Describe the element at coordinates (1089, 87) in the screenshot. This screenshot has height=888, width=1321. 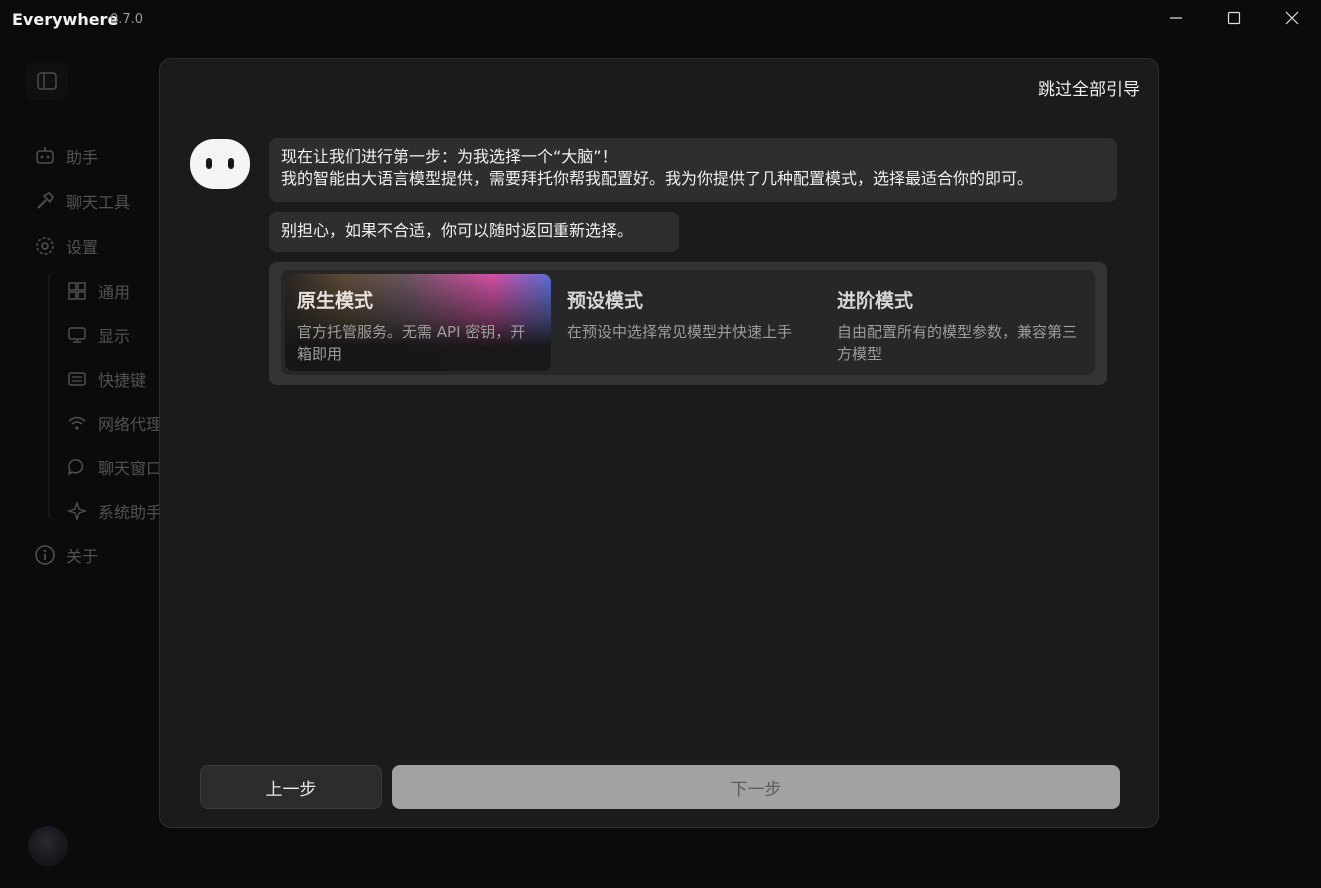
I see `skip-all-guides-link: 跳过全部引导` at that location.